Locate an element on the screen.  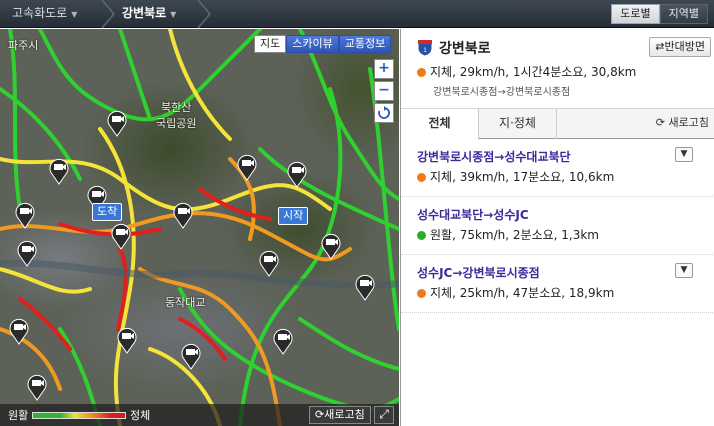
traffic-legend-bar: 원활 정체 ⟳새로고침 ⤢ is located at coordinates (199, 415).